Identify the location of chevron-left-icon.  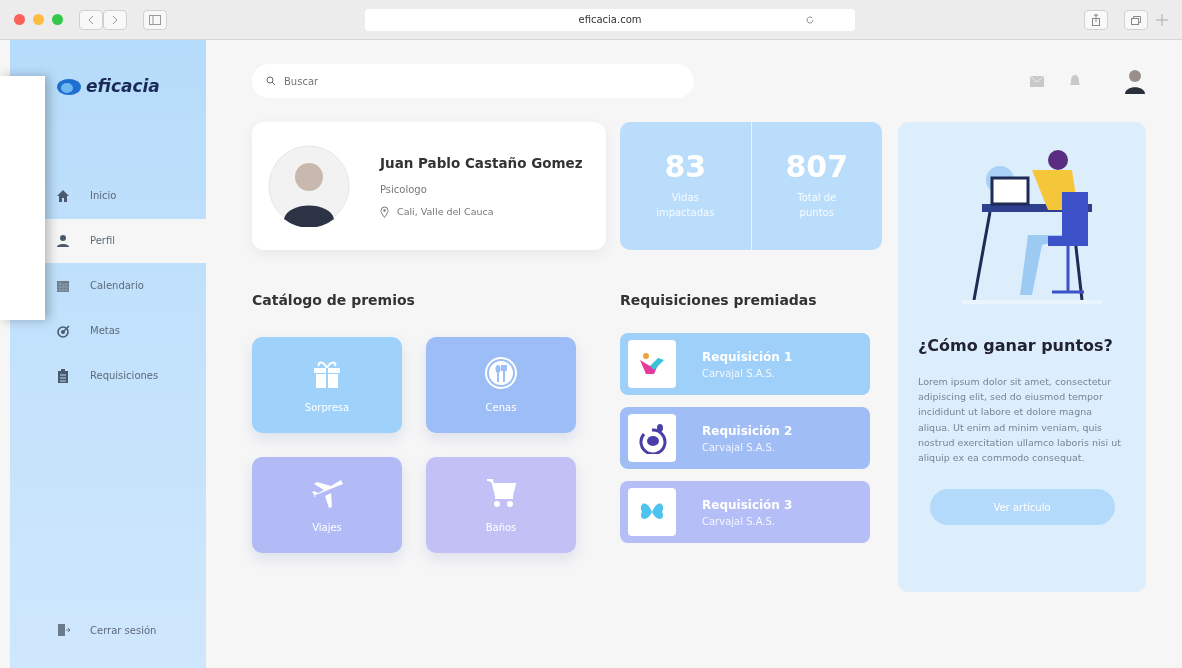
(91, 19).